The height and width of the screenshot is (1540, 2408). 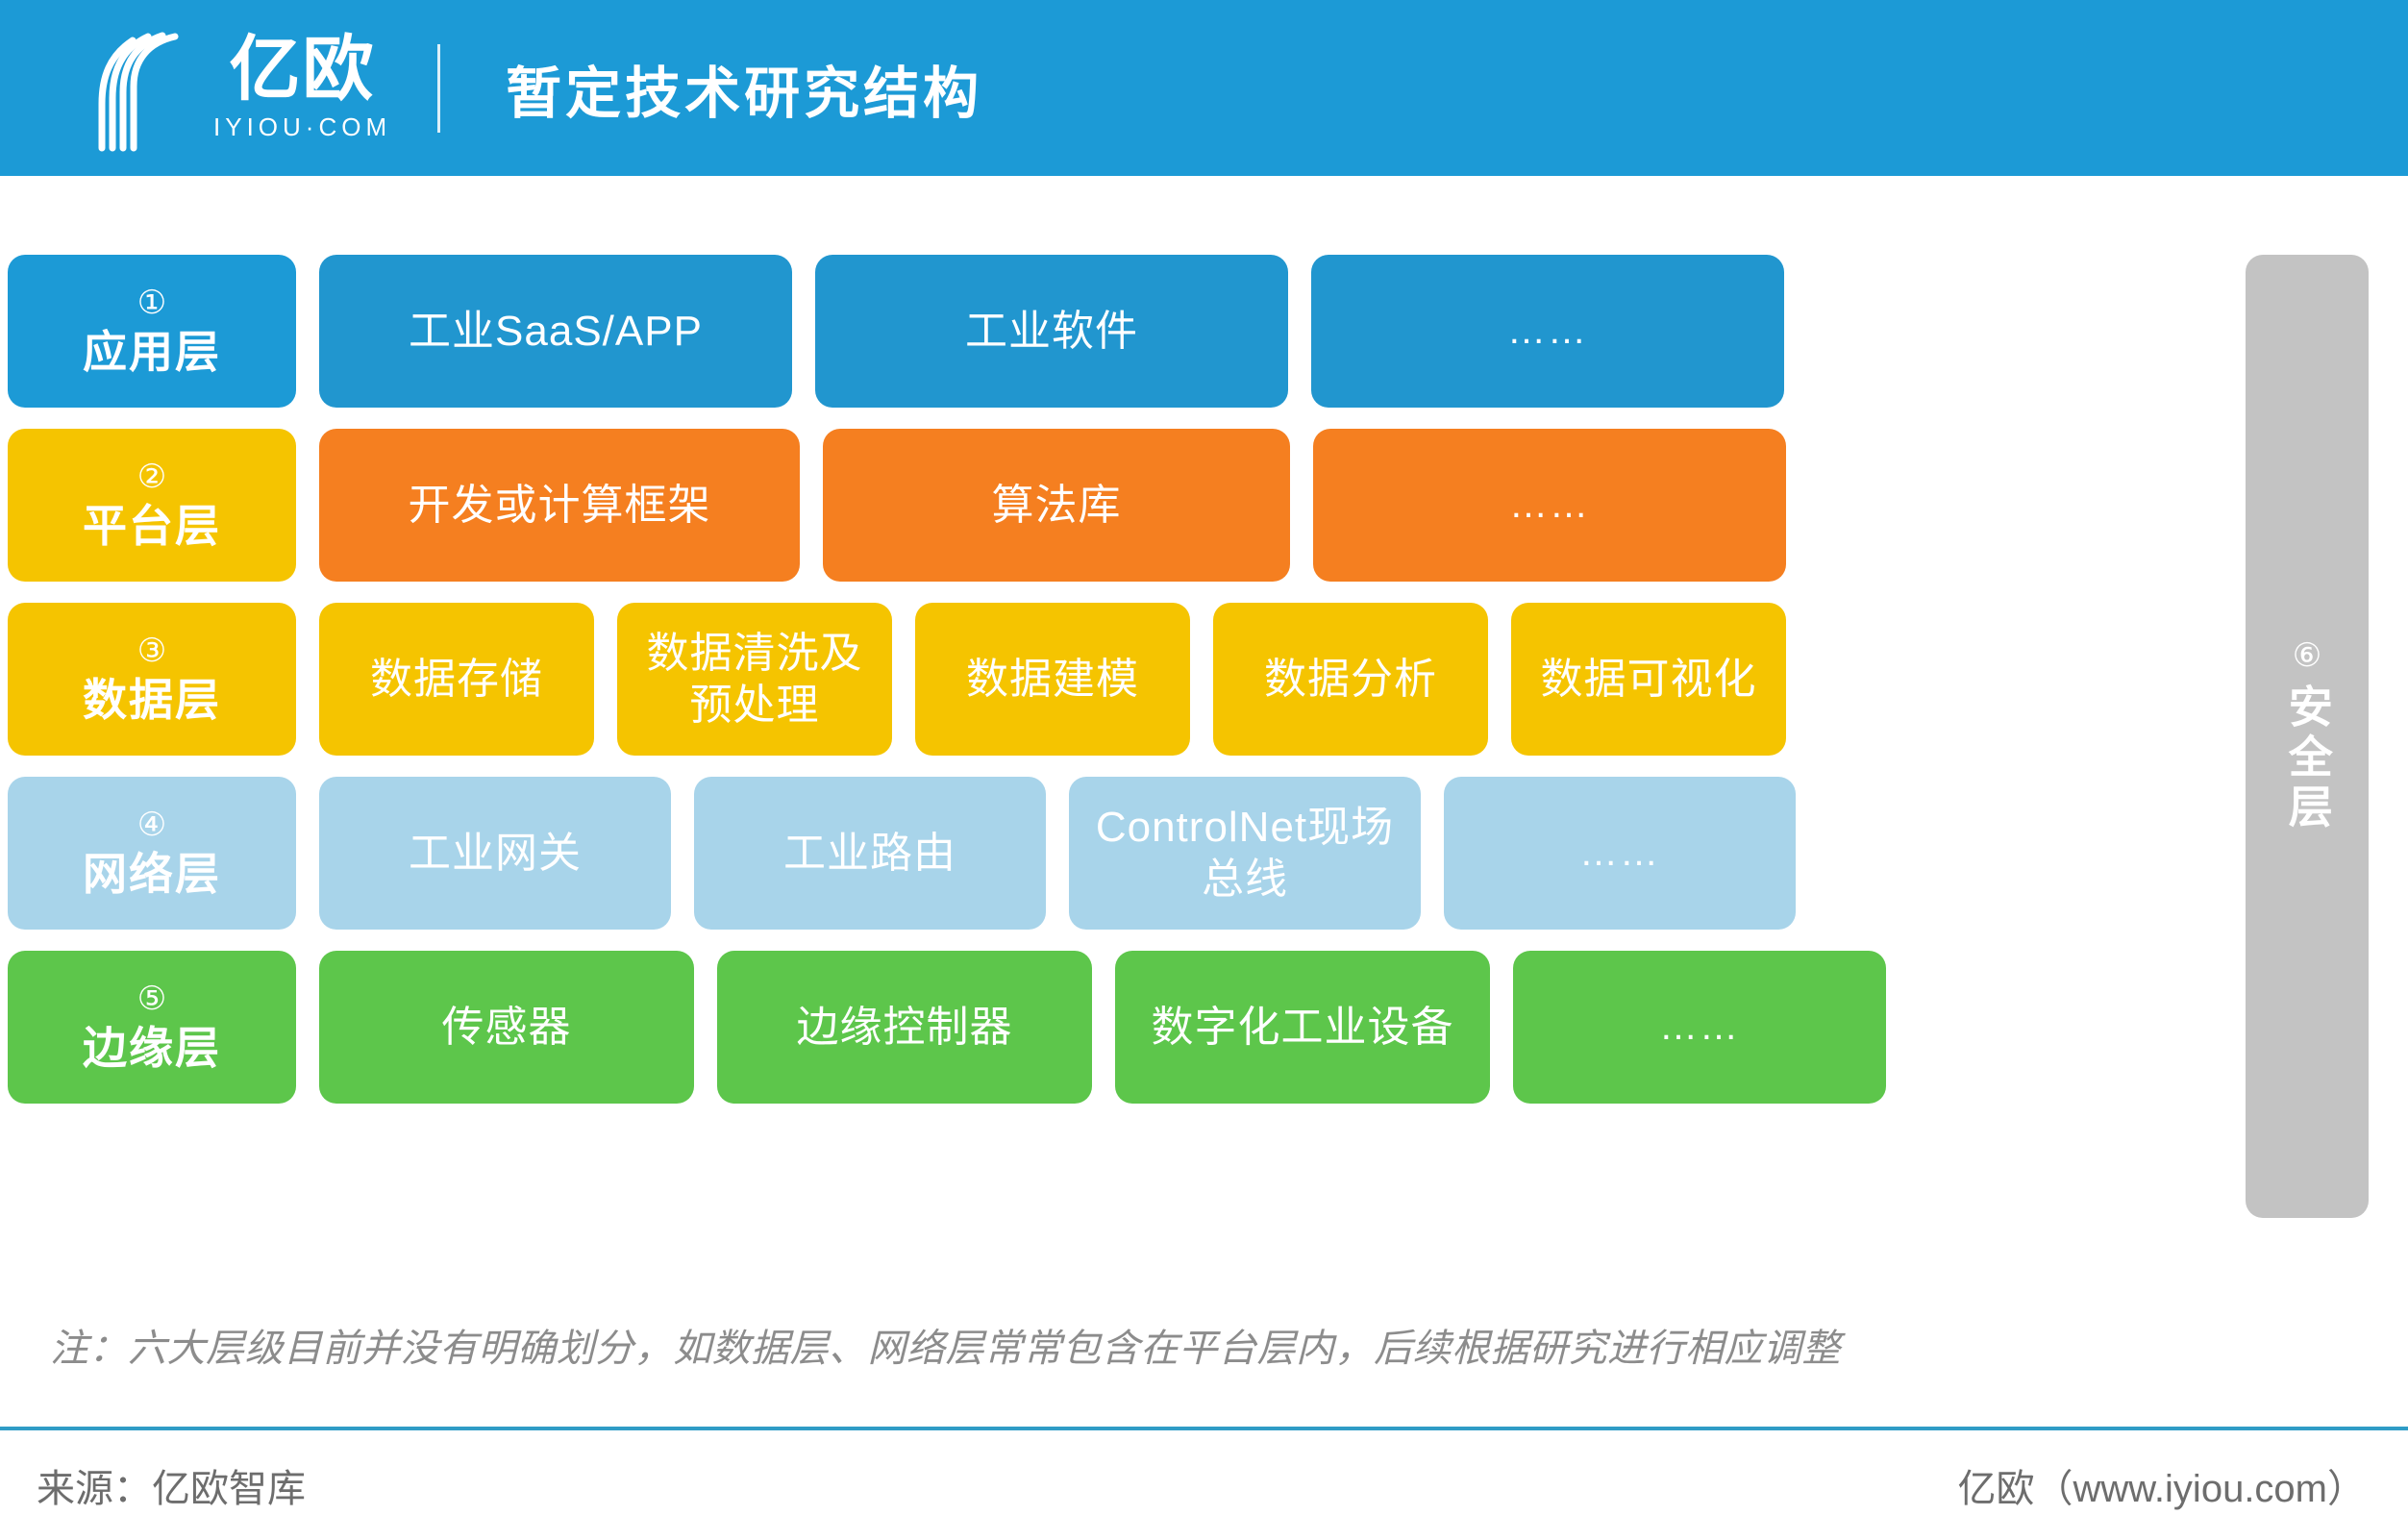 I want to click on layer-item-label: 数据分析, so click(x=1350, y=679).